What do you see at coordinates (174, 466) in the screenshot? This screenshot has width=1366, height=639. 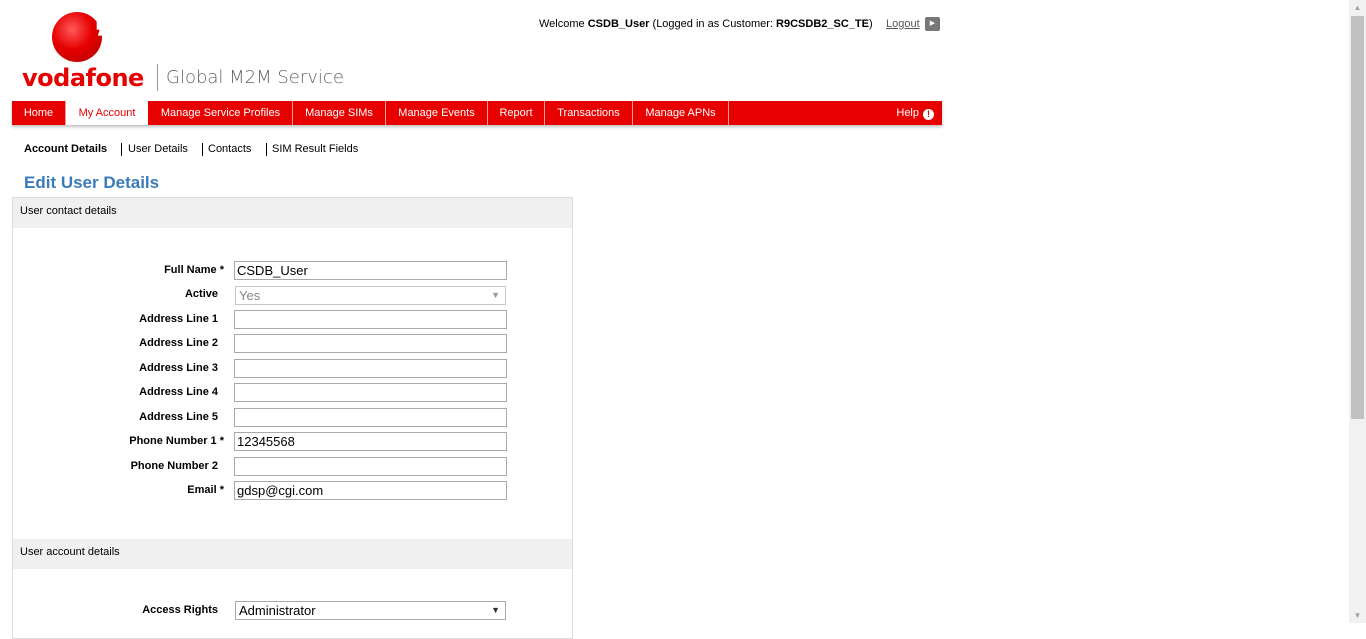 I see `phone-number-2-label: Phone Number 2` at bounding box center [174, 466].